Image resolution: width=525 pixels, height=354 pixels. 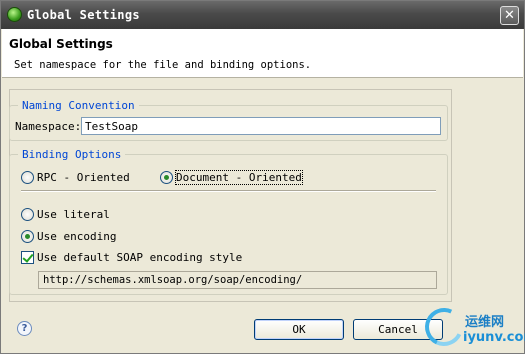 I want to click on document-oriented-radio: Document - Oriented, so click(x=231, y=177).